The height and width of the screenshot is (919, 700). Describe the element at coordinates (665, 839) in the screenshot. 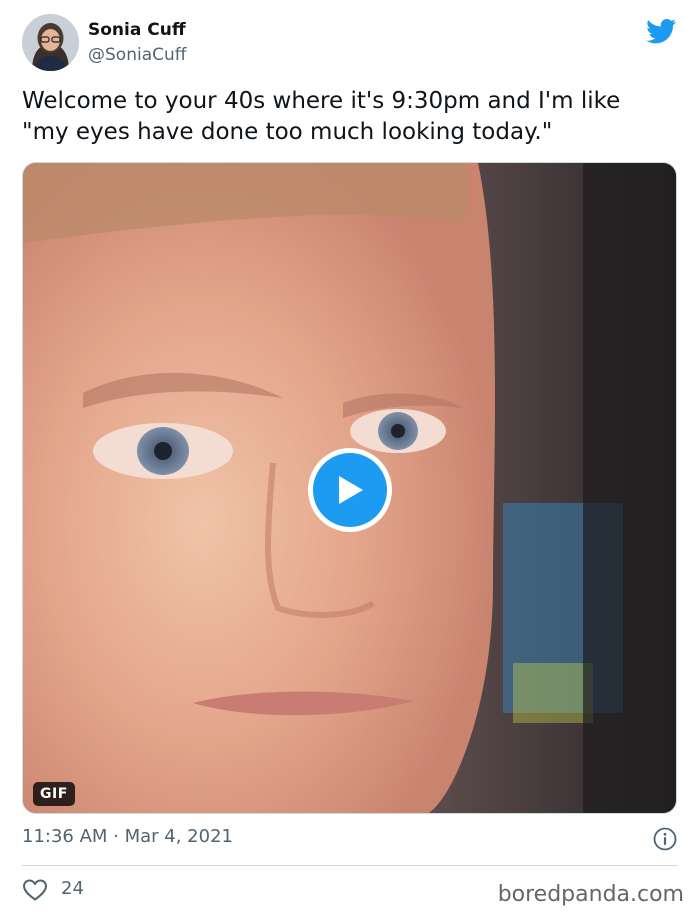

I see `info-icon` at that location.